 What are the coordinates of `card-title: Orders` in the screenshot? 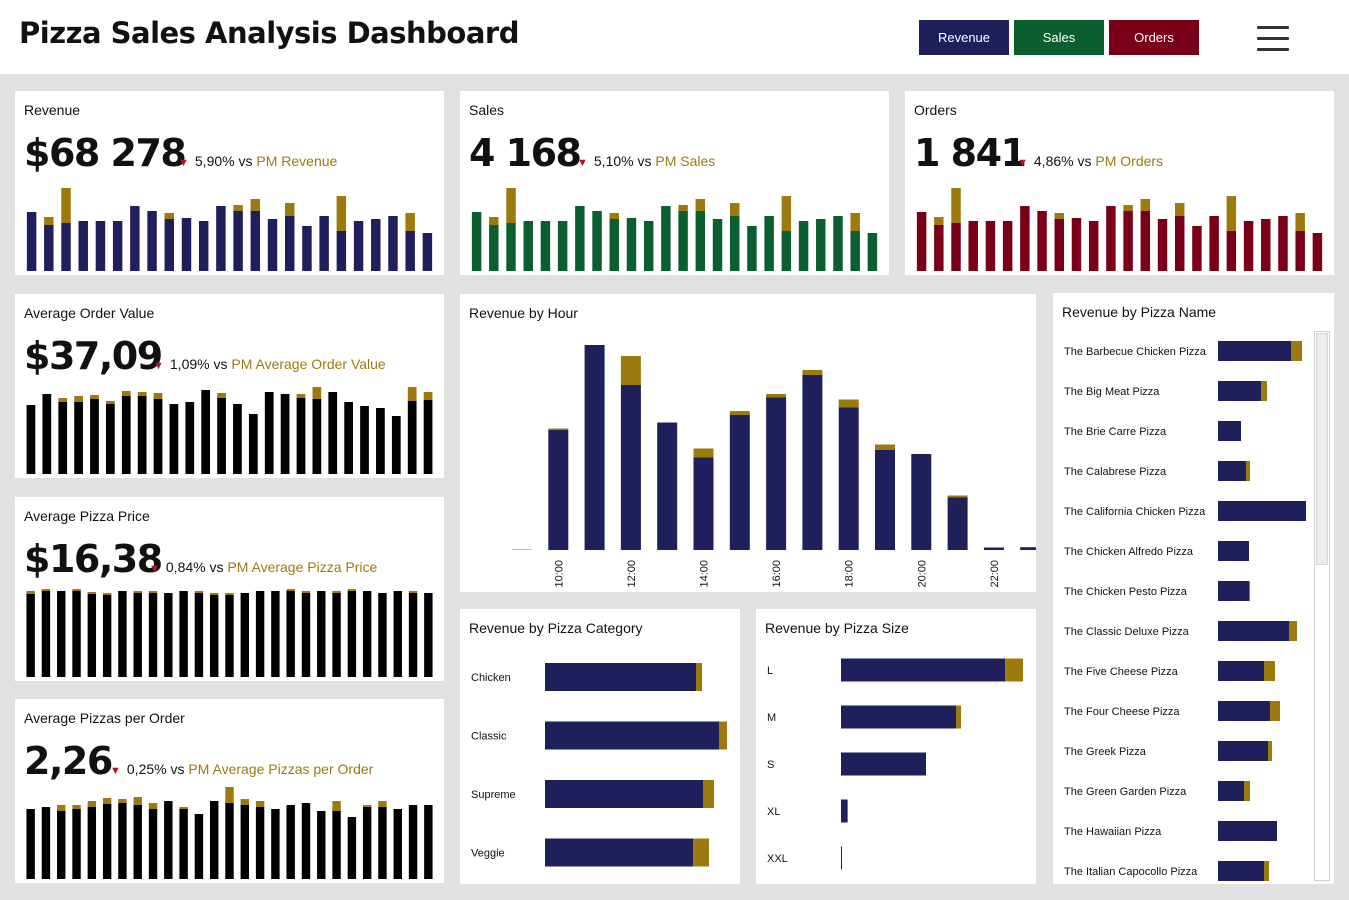 It's located at (935, 110).